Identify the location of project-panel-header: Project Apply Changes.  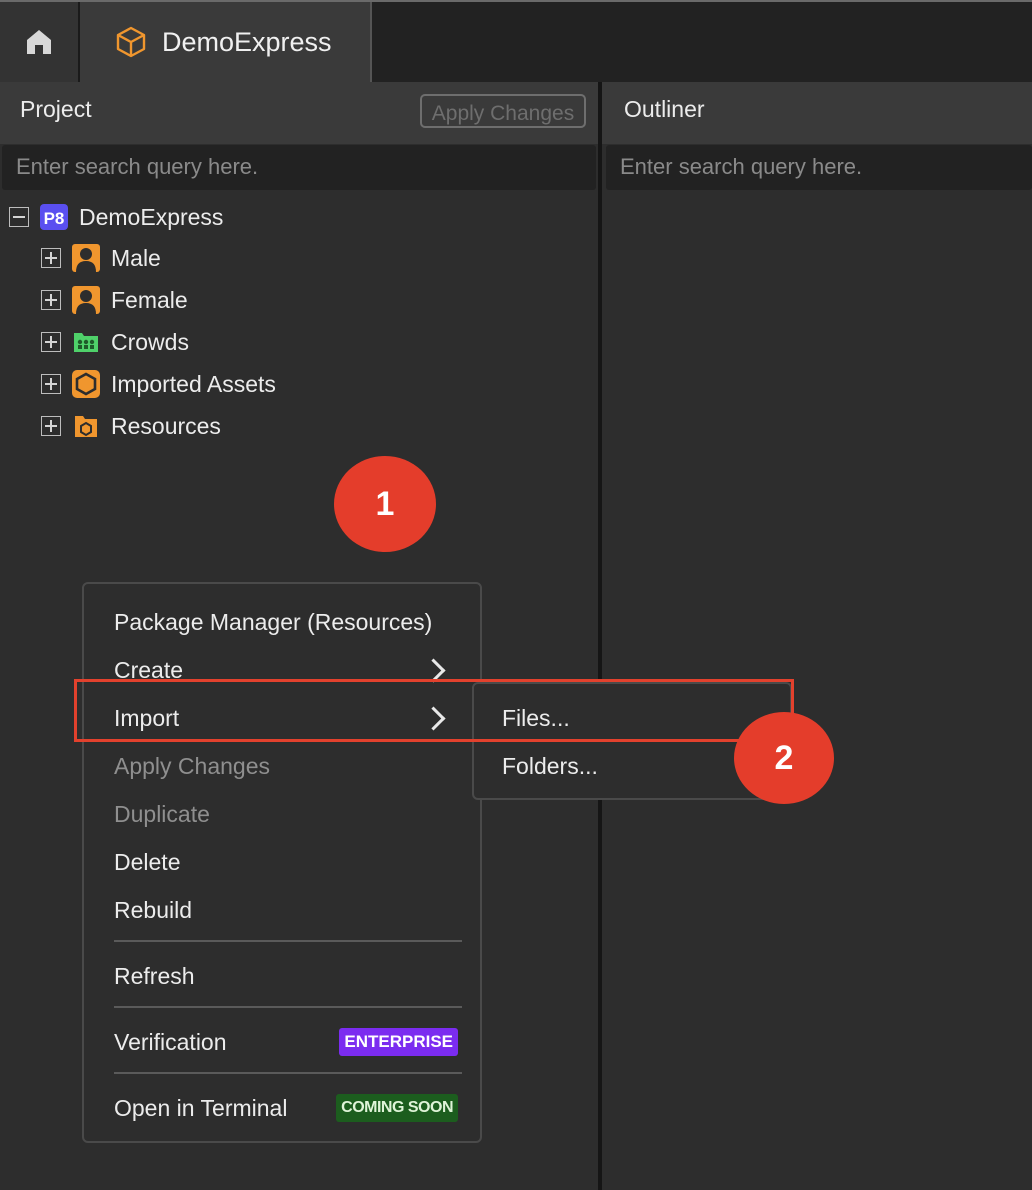
(299, 113).